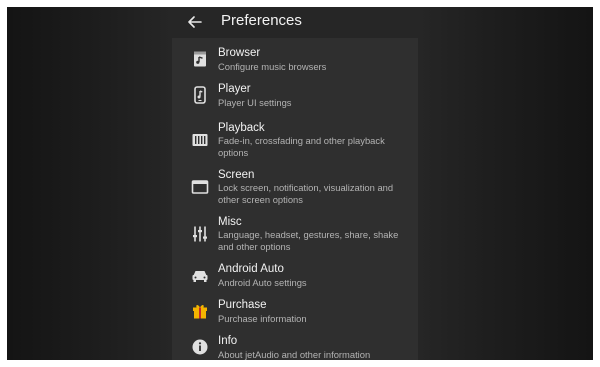 The image size is (600, 367). Describe the element at coordinates (255, 102) in the screenshot. I see `pref-desc-player: Player UI settings` at that location.